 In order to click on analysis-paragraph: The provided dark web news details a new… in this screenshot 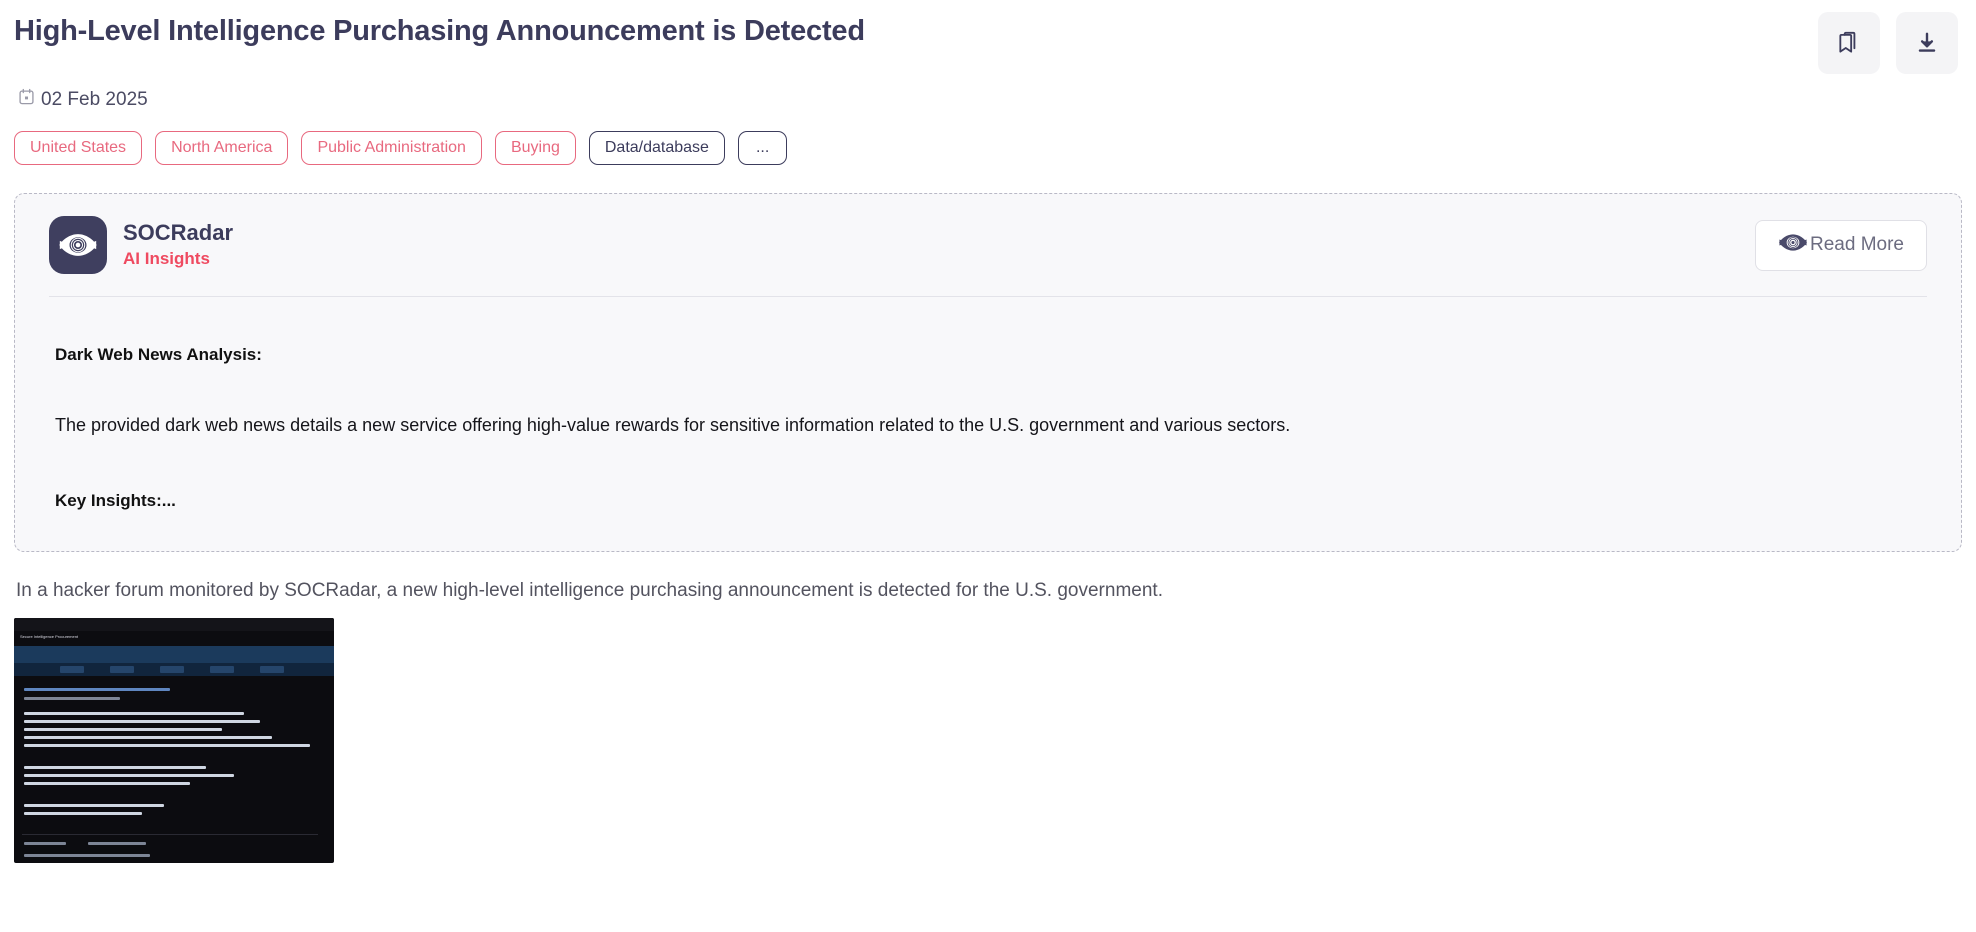, I will do `click(673, 425)`.